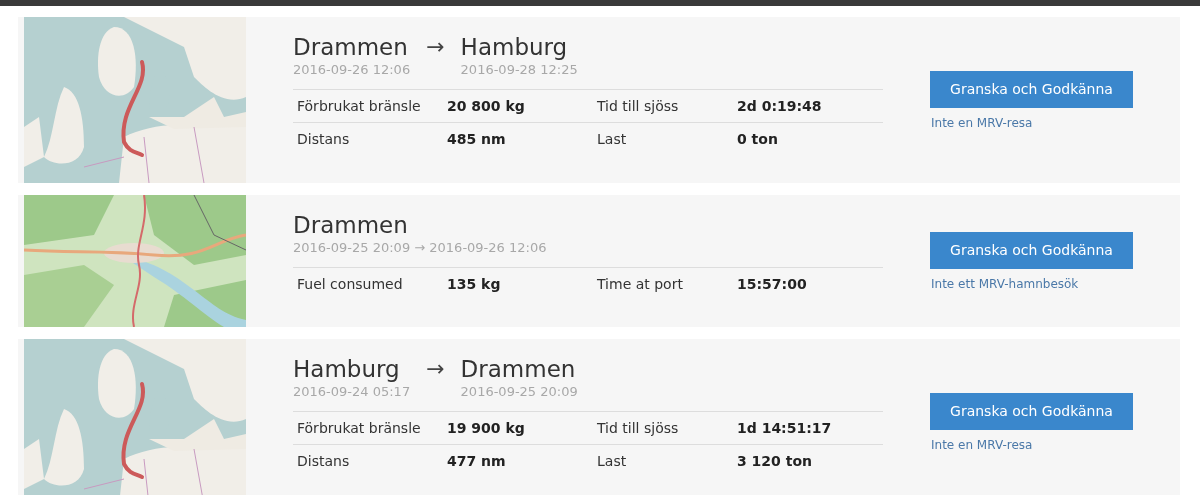 The height and width of the screenshot is (495, 1200). I want to click on departure-port: Drammen, so click(351, 47).